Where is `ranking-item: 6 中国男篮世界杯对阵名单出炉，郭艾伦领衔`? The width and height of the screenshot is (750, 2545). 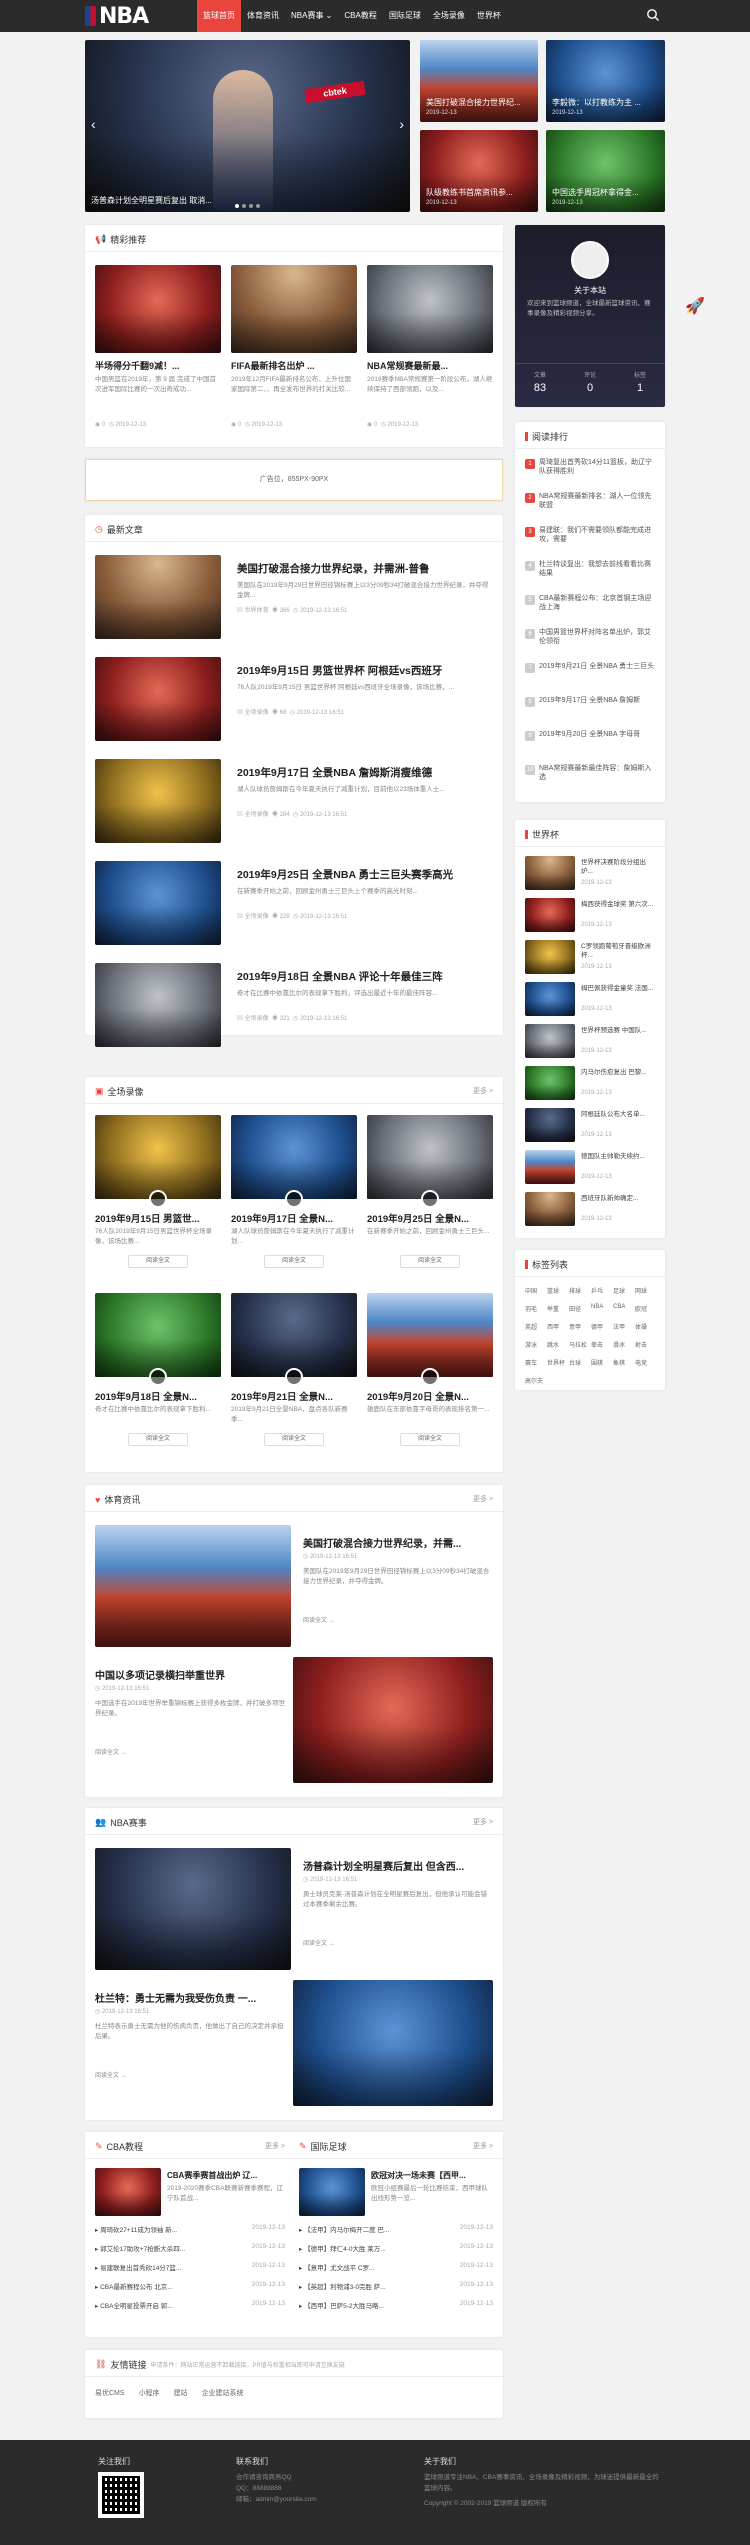
ranking-item: 6 中国男篮世界杯对阵名单出炉，郭艾伦领衔 is located at coordinates (590, 643).